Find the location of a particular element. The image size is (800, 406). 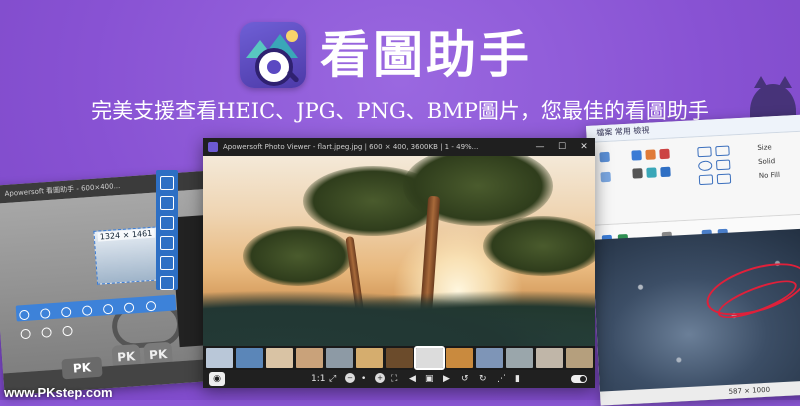

save-icon is located at coordinates (167, 203).